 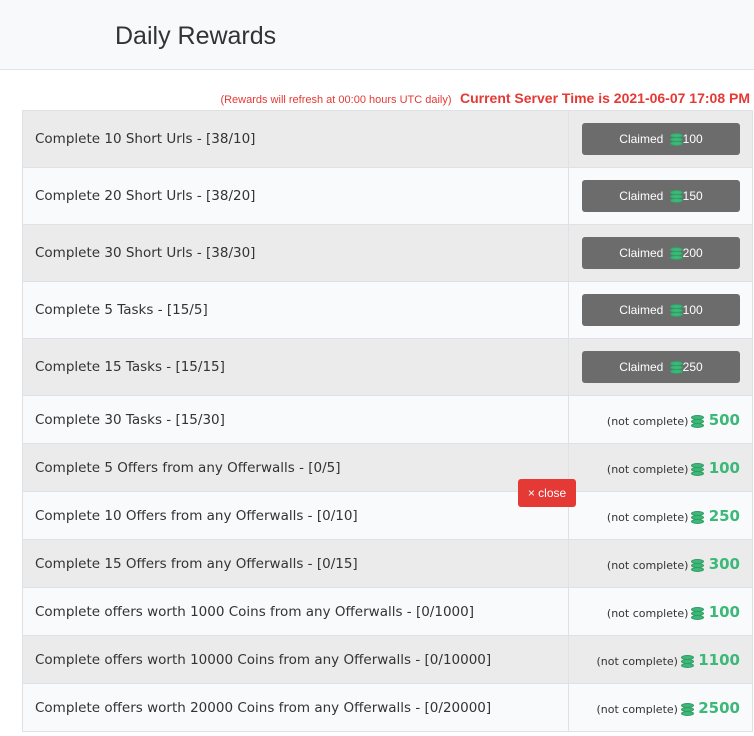 I want to click on reward-status-cell: Claimed 200, so click(x=660, y=253).